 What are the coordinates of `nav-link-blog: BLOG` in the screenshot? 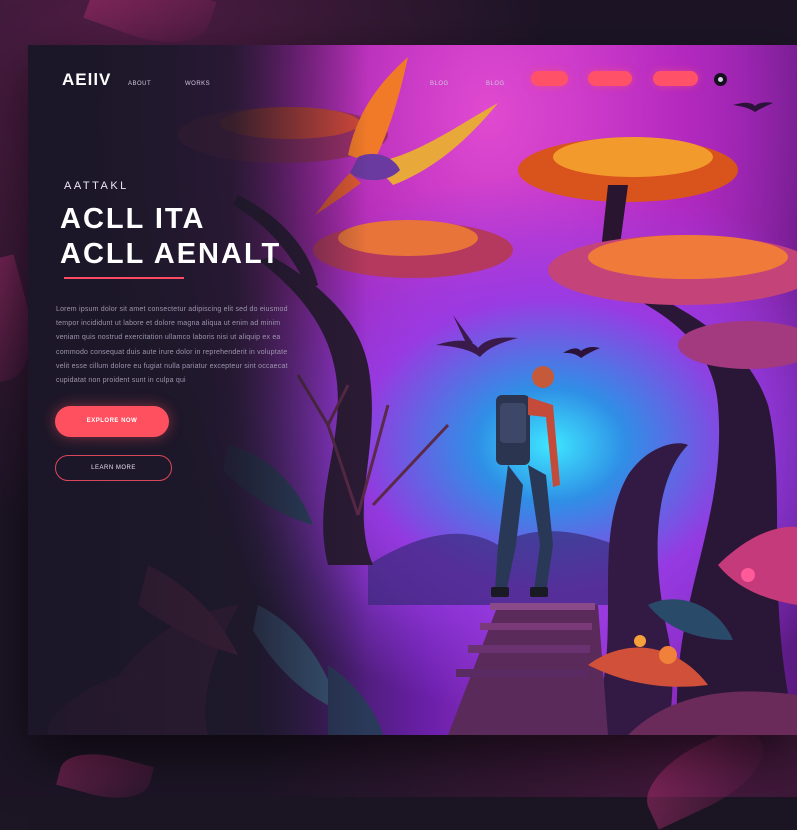 It's located at (439, 84).